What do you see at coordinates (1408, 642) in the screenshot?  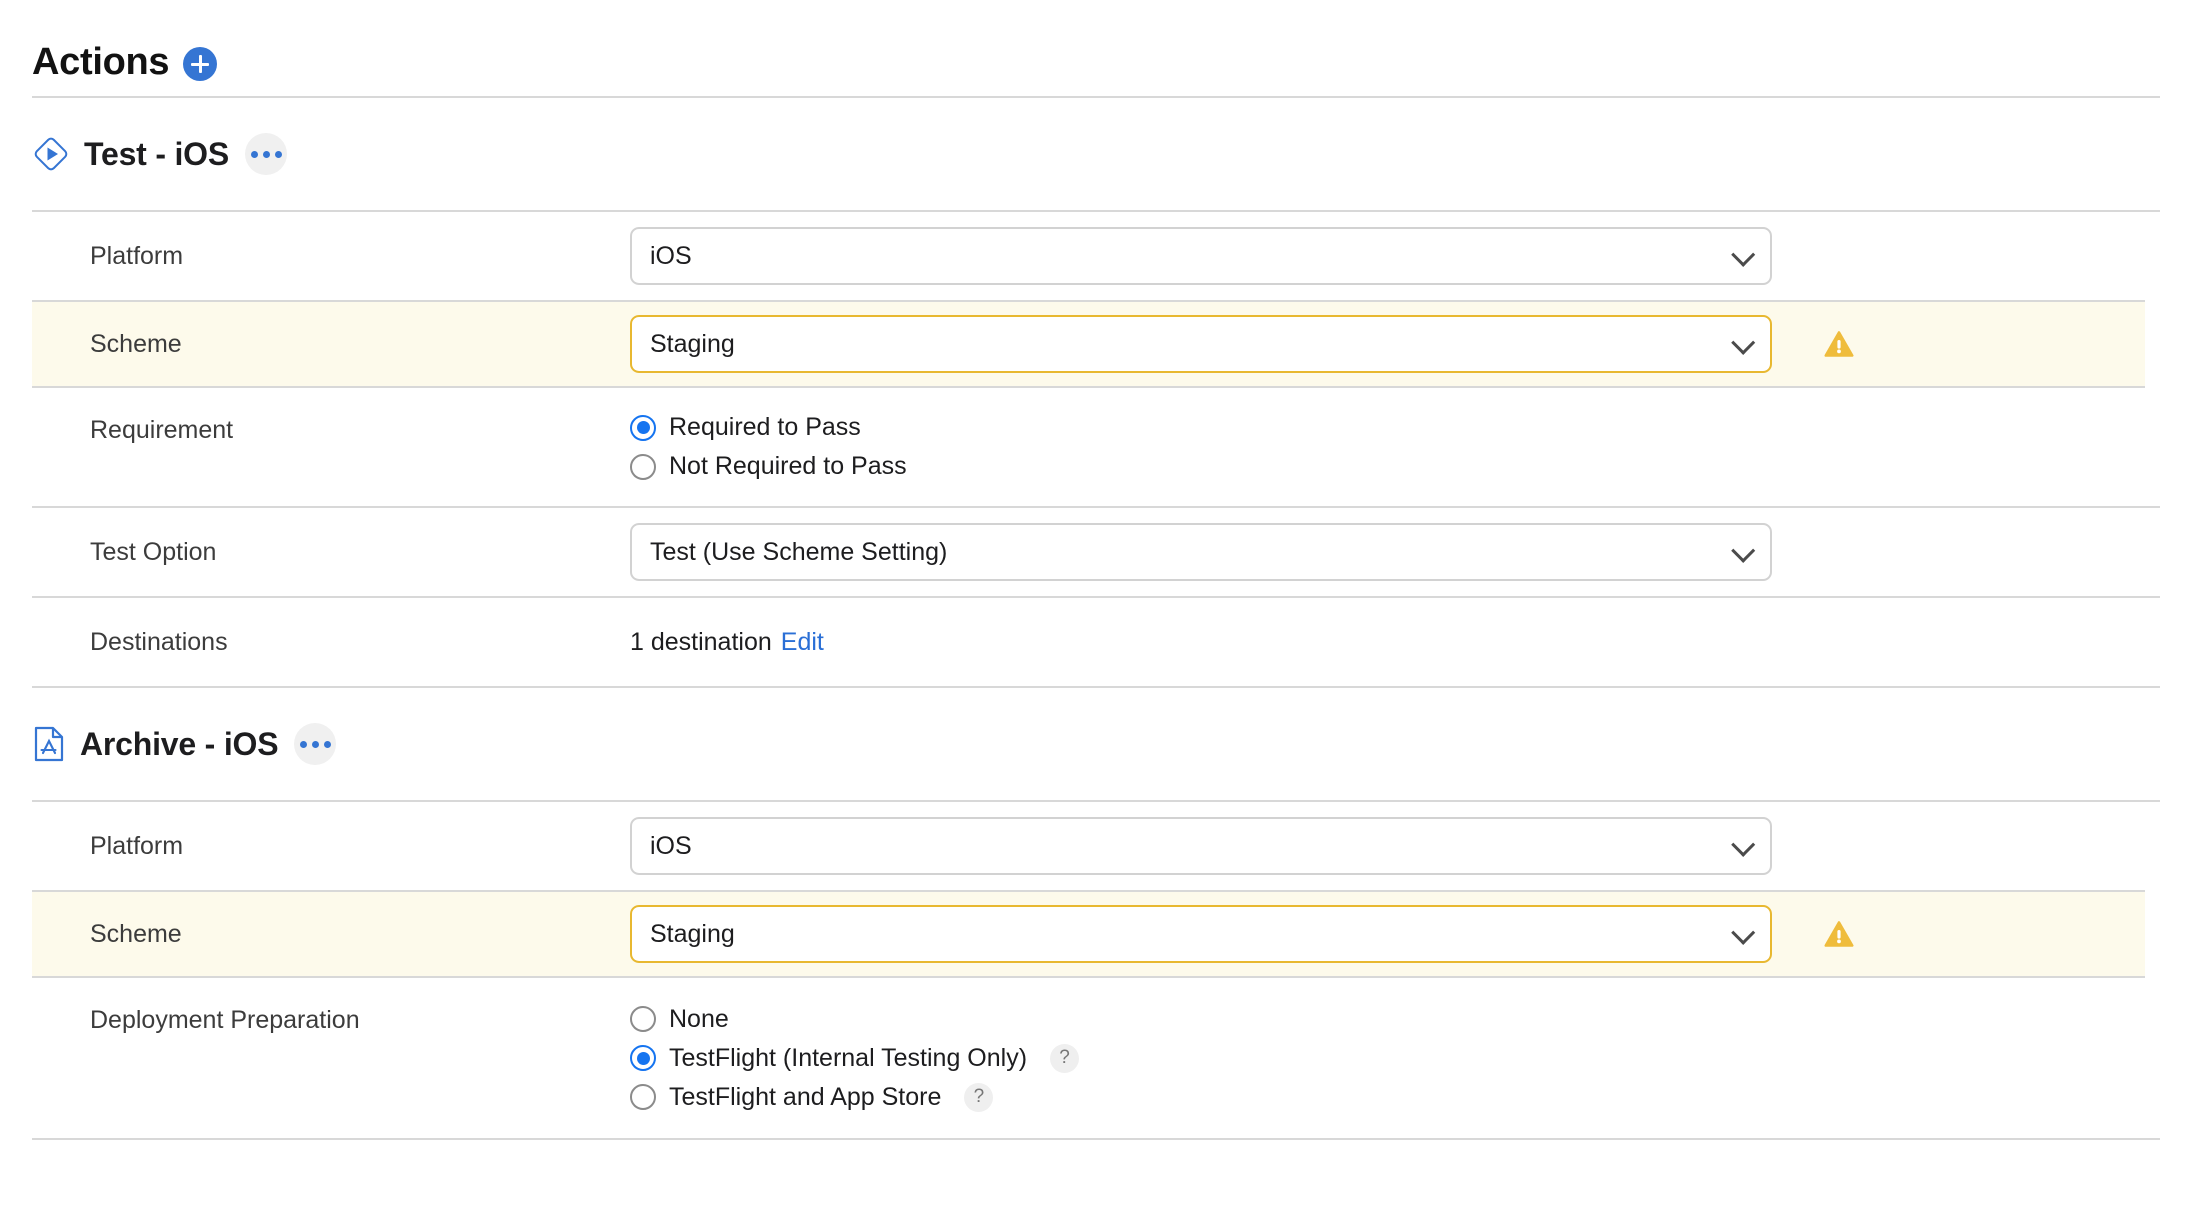 I see `row-control: 1 destination Edit` at bounding box center [1408, 642].